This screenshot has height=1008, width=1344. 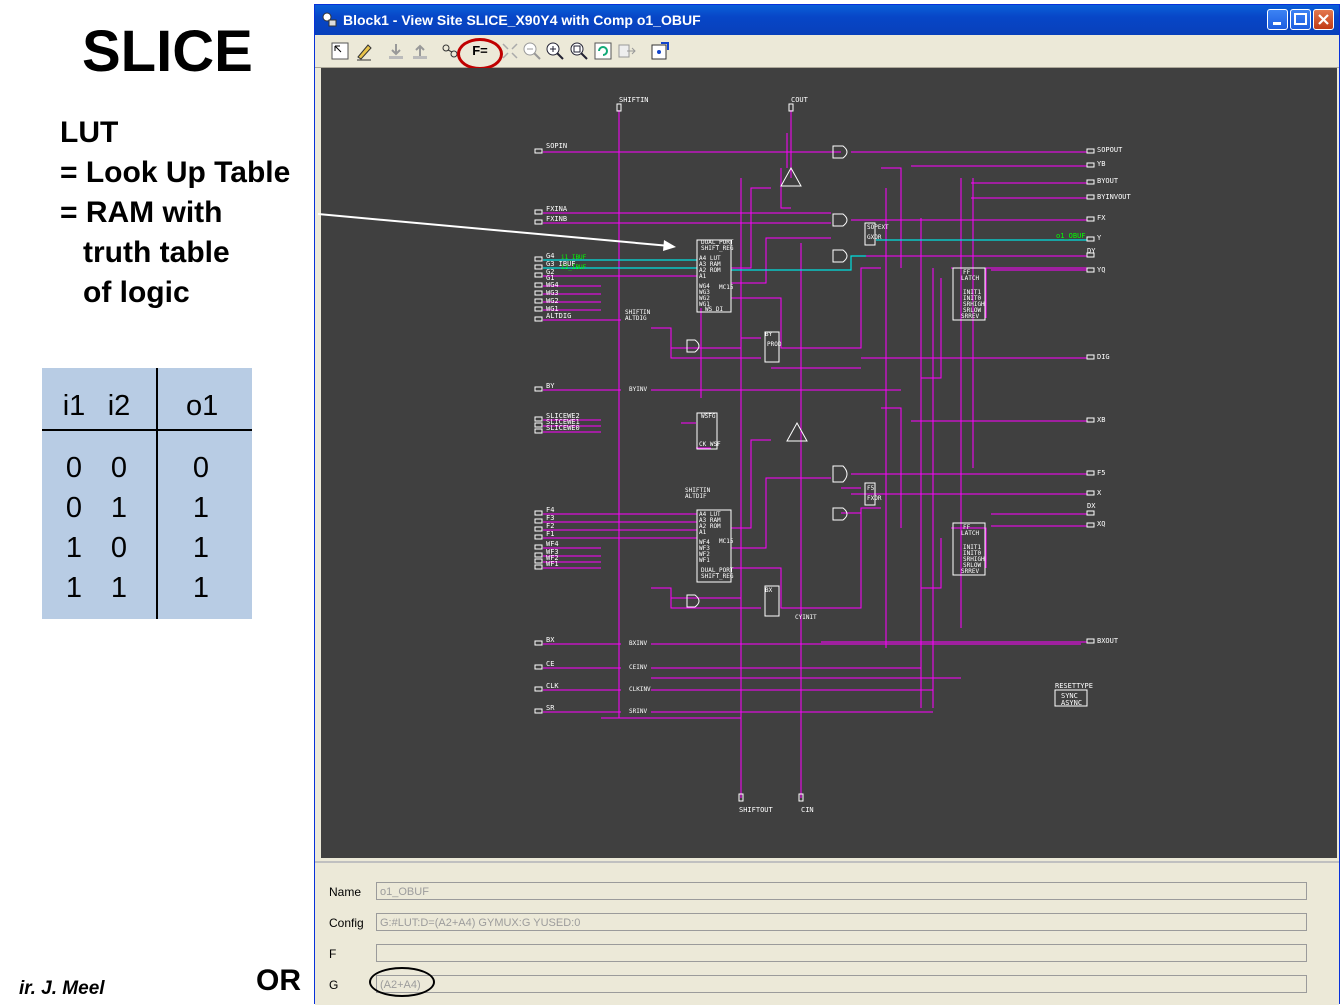 I want to click on block-label: CK WSF, so click(x=710, y=444).